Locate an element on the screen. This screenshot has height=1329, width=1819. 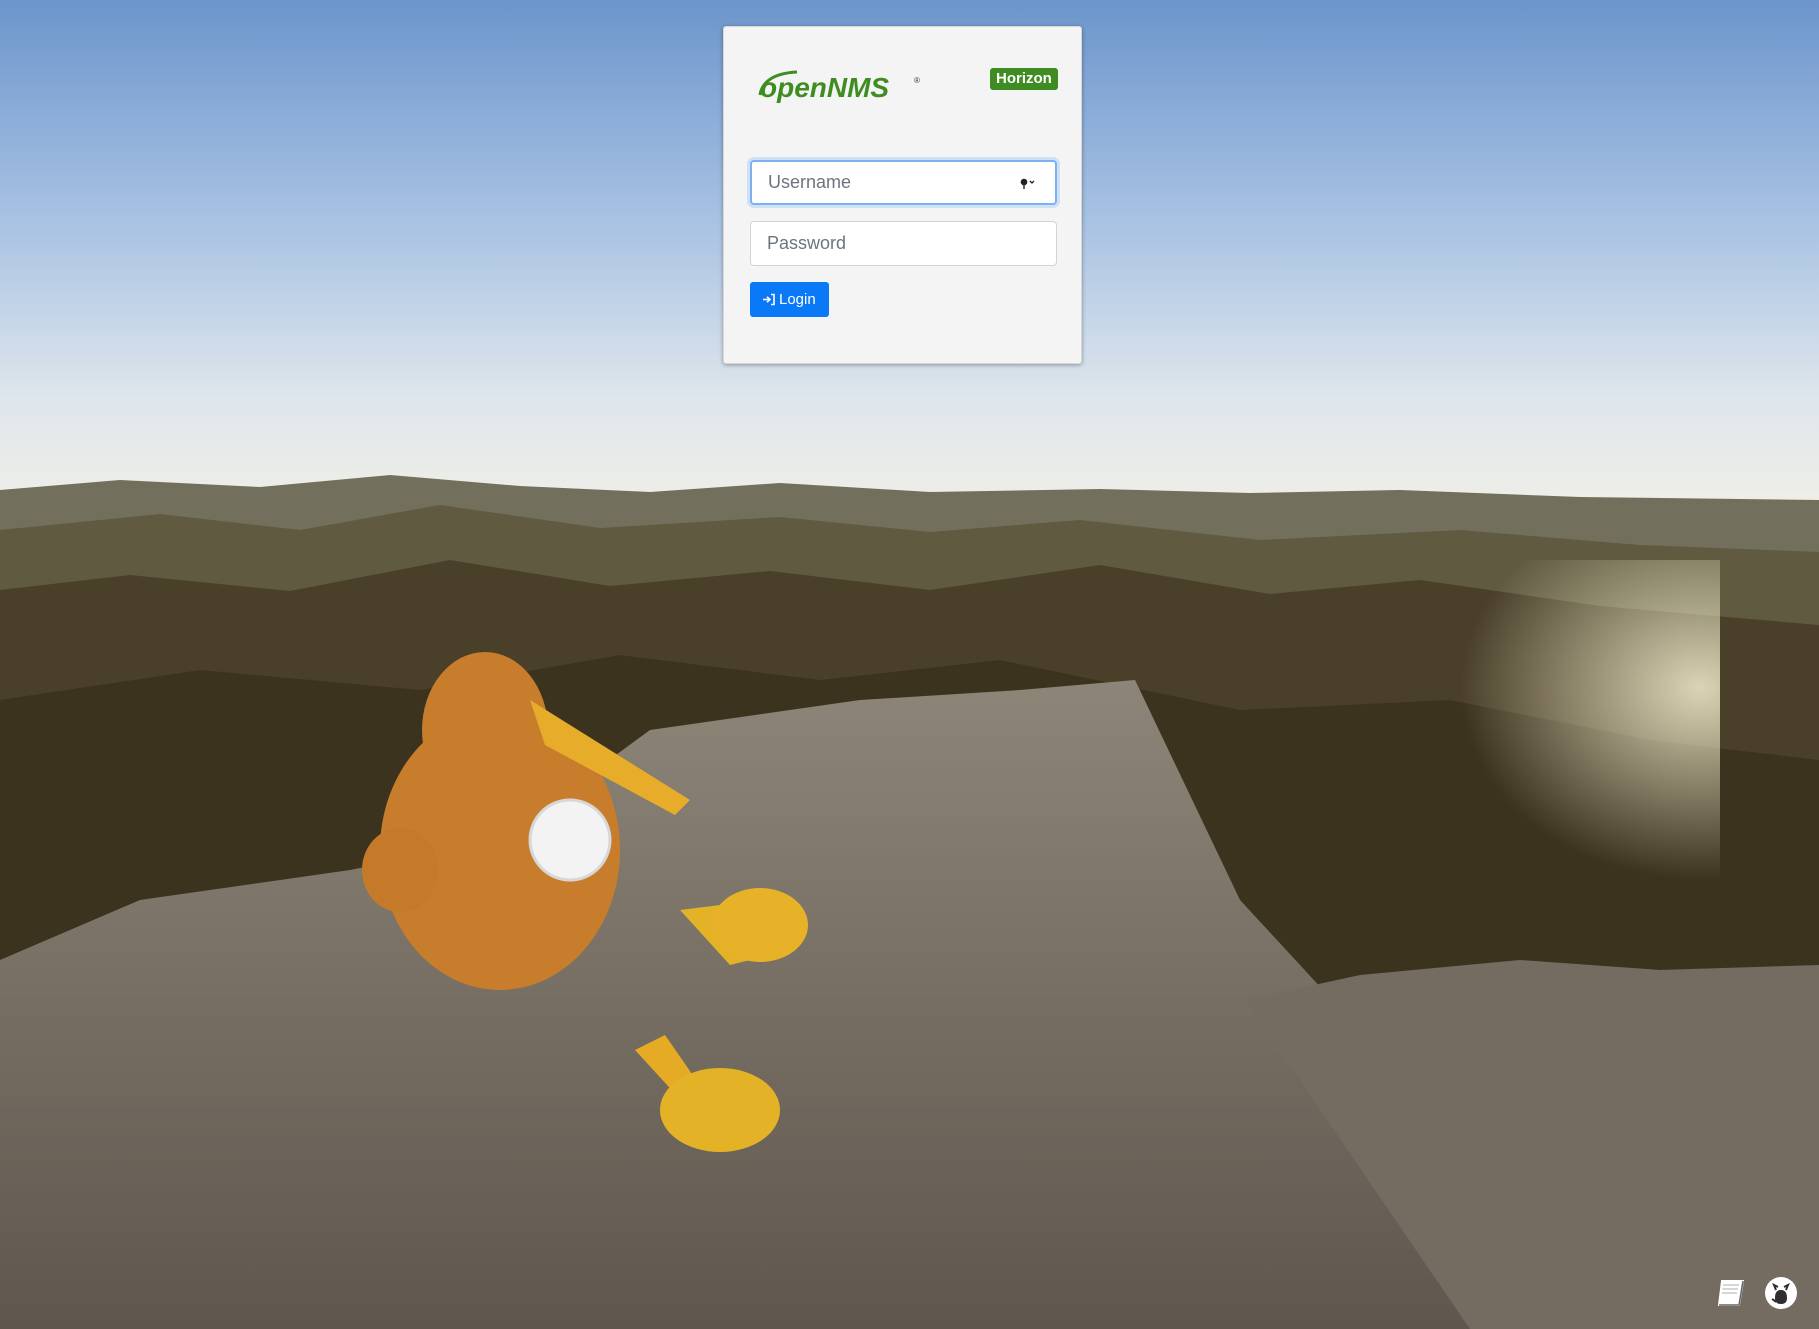
book-icon is located at coordinates (1733, 1293).